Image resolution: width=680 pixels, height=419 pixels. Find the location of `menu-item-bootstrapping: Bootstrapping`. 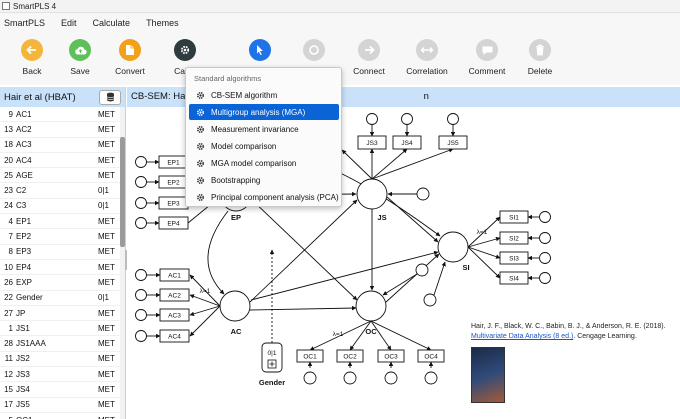

menu-item-bootstrapping: Bootstrapping is located at coordinates (264, 180).